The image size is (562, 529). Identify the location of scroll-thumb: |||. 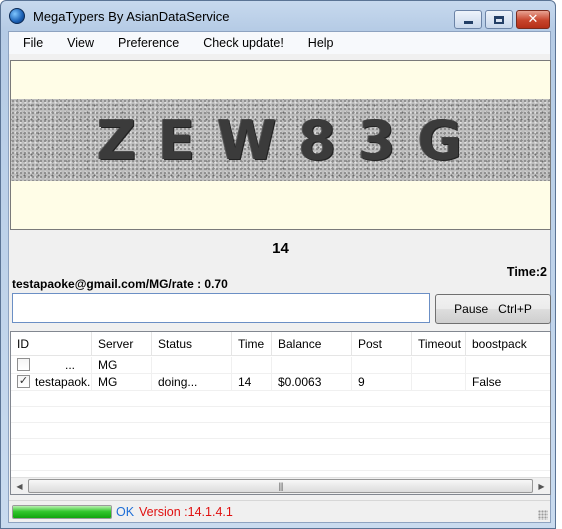
(280, 486).